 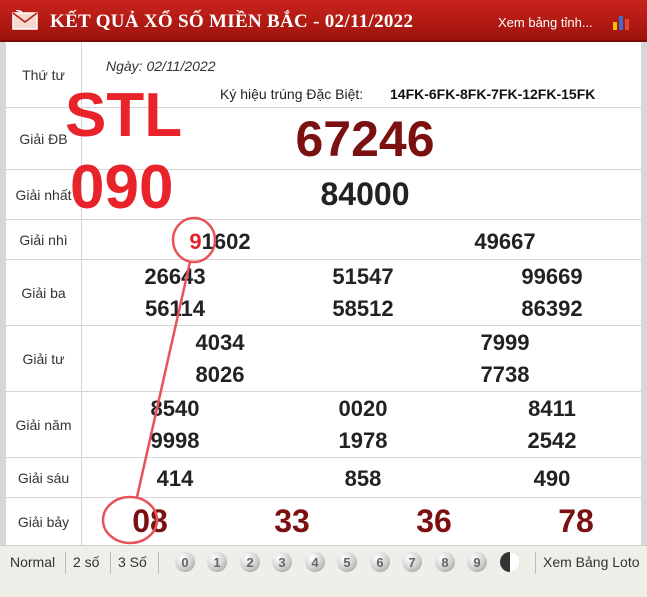 What do you see at coordinates (552, 440) in the screenshot?
I see `prize-value-5-5: 2542` at bounding box center [552, 440].